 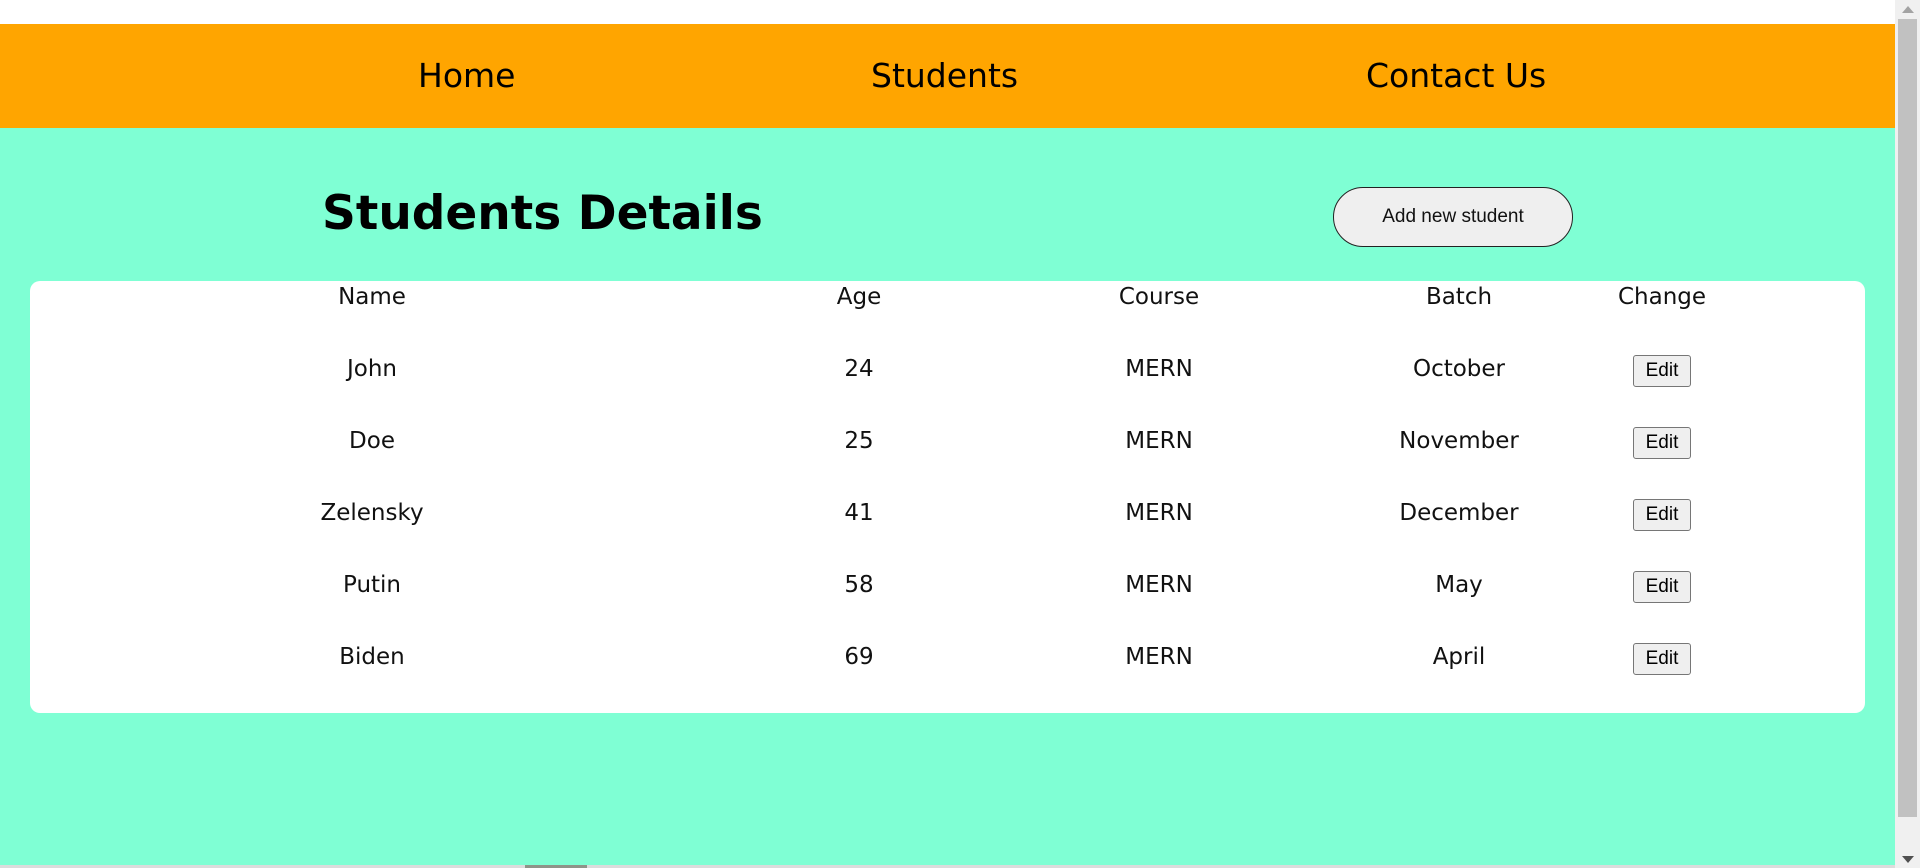 I want to click on cell-name: Putin, so click(x=372, y=585).